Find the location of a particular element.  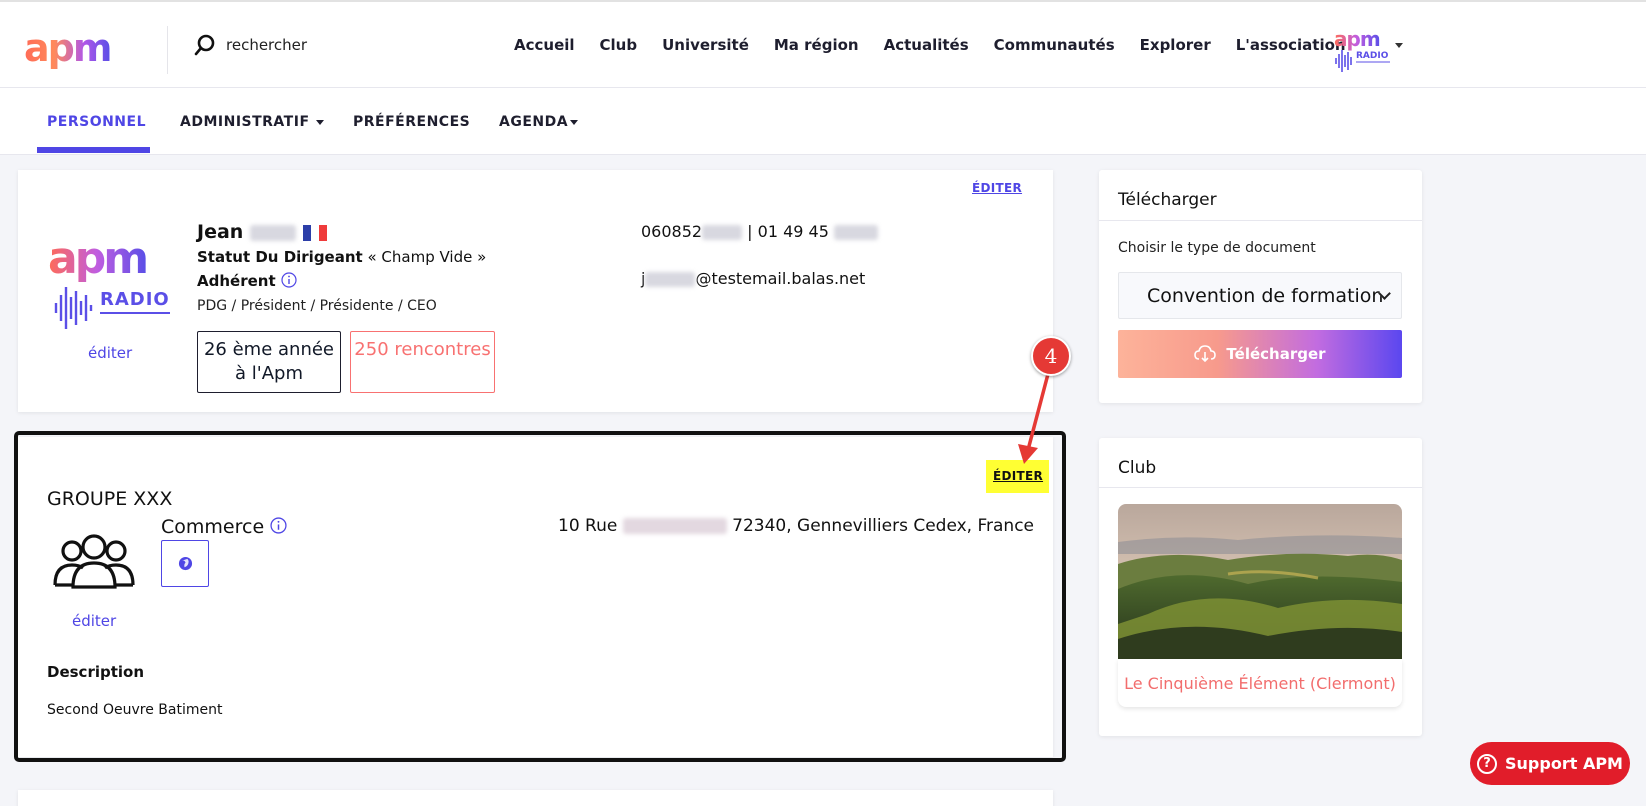

email: j @testemail.balas.net is located at coordinates (753, 278).